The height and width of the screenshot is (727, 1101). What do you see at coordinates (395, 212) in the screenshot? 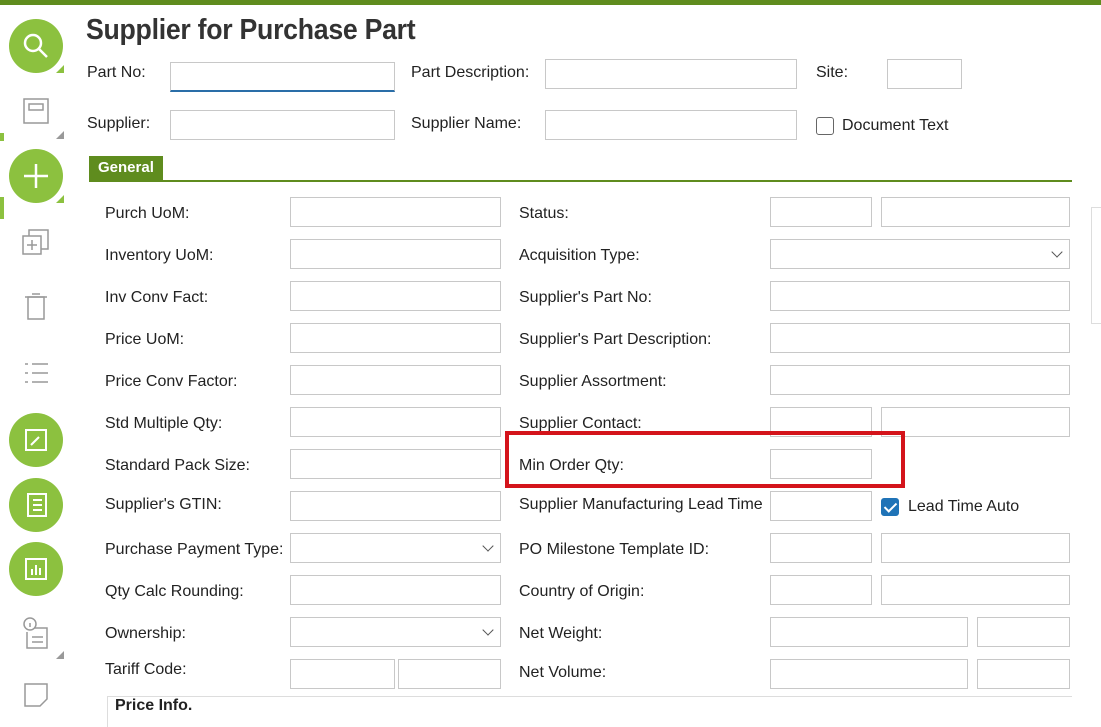
I see `purch-uom-input` at bounding box center [395, 212].